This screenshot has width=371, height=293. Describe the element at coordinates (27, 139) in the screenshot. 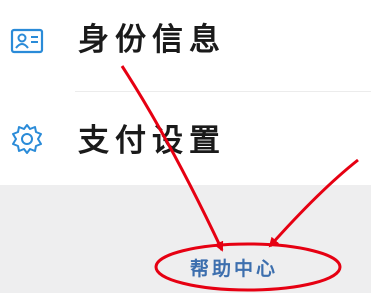

I see `gear-icon` at that location.